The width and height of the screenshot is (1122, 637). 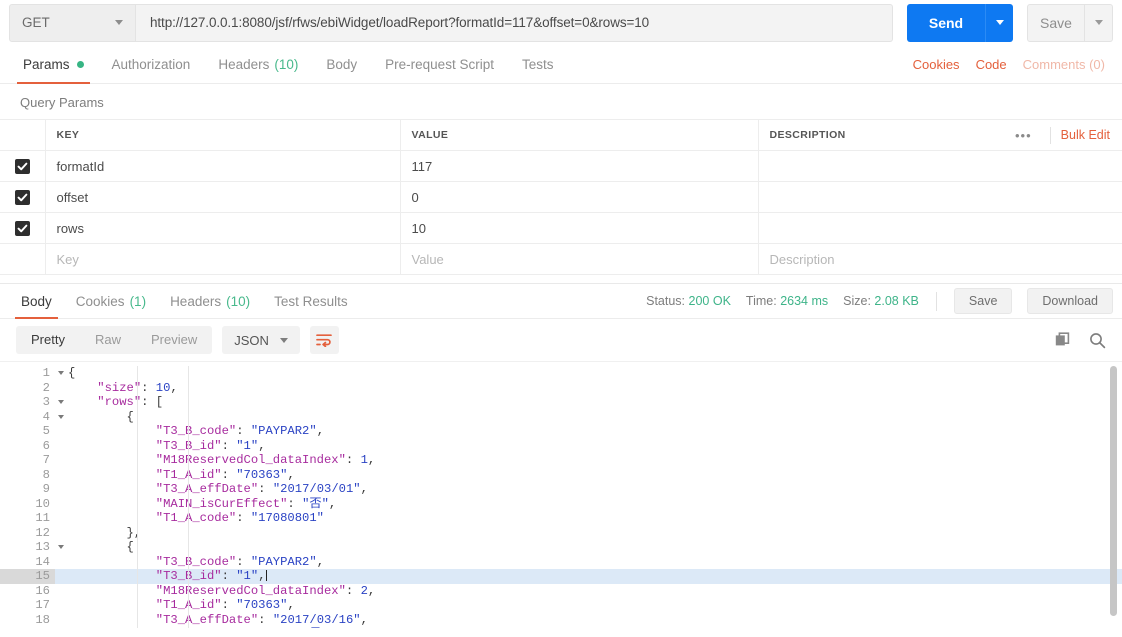 I want to click on empty-row-description-cell: Description, so click(x=940, y=259).